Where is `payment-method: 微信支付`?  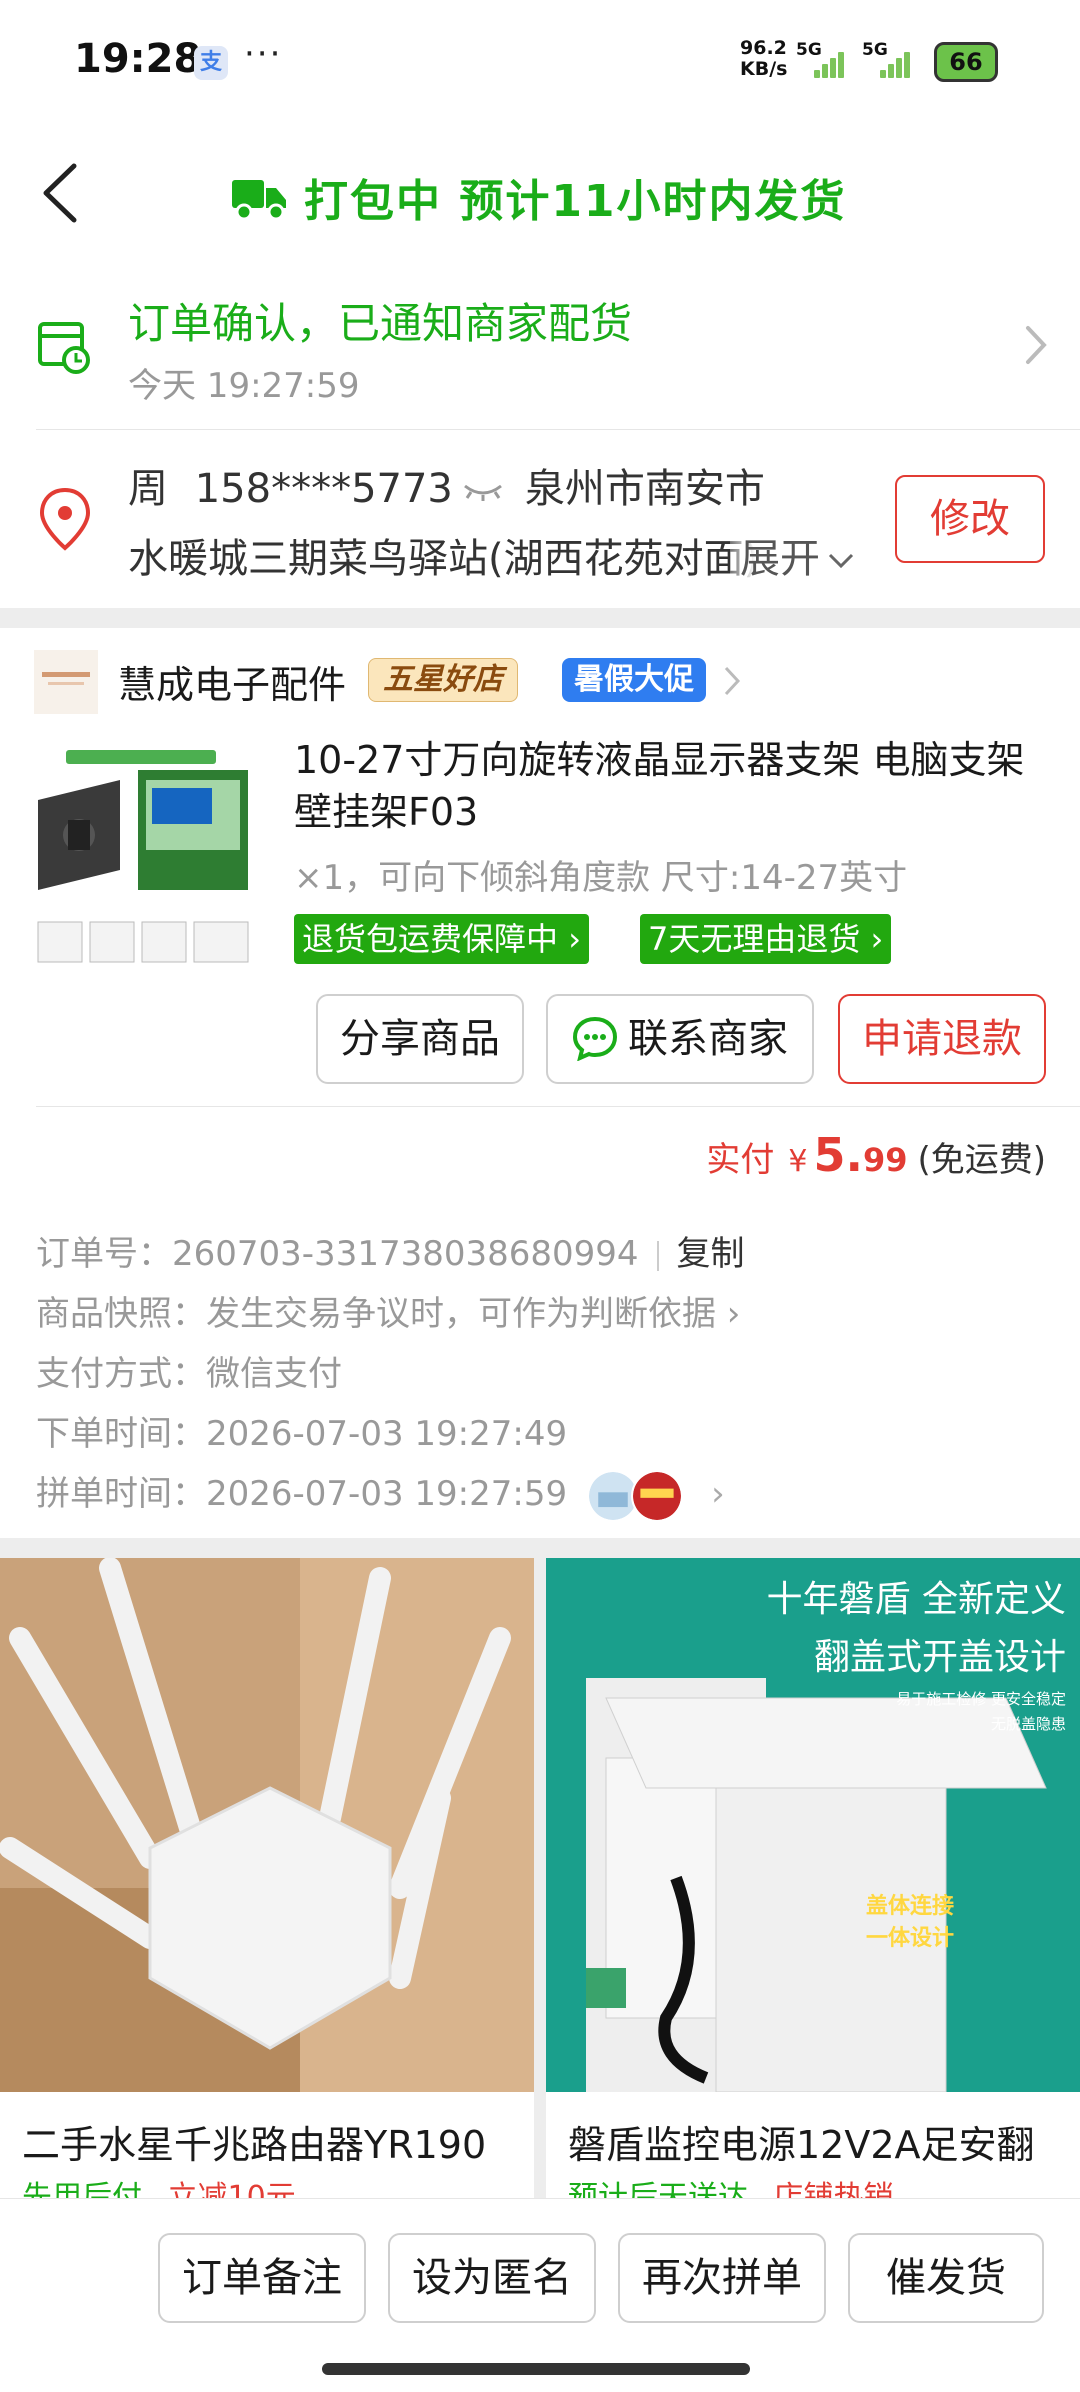
payment-method: 微信支付 is located at coordinates (274, 1374).